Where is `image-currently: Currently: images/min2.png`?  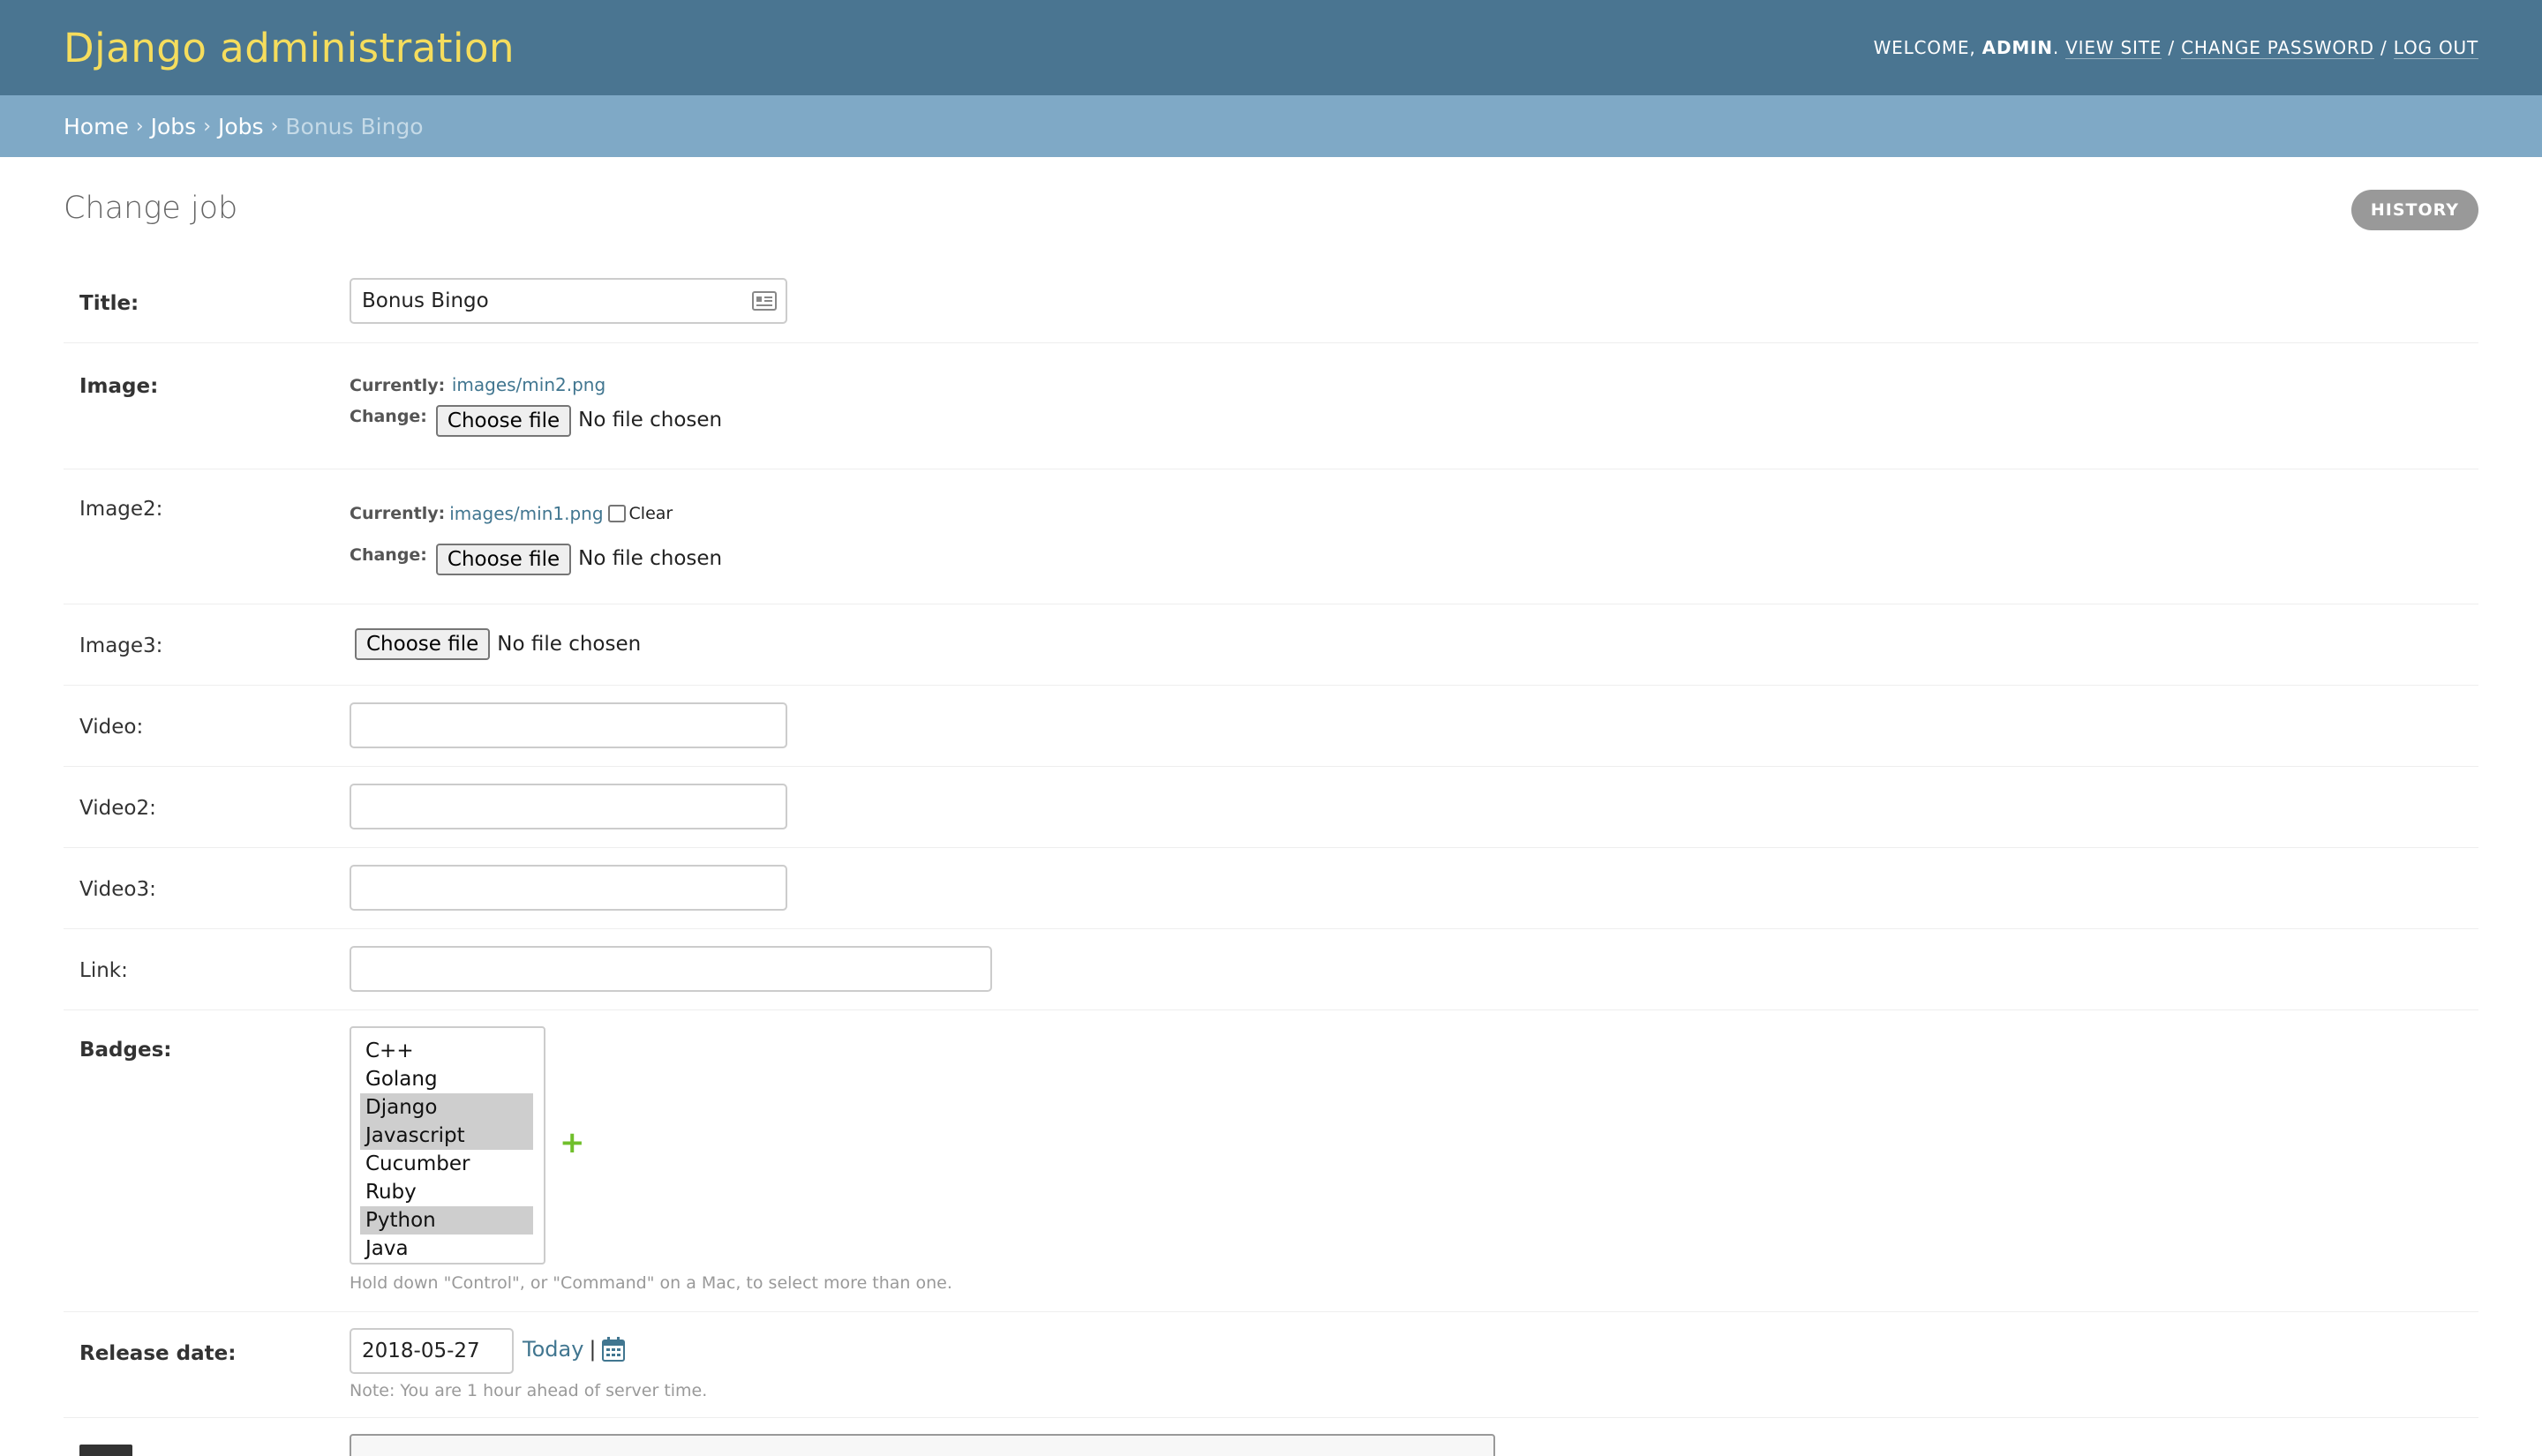
image-currently: Currently: images/min2.png is located at coordinates (477, 384).